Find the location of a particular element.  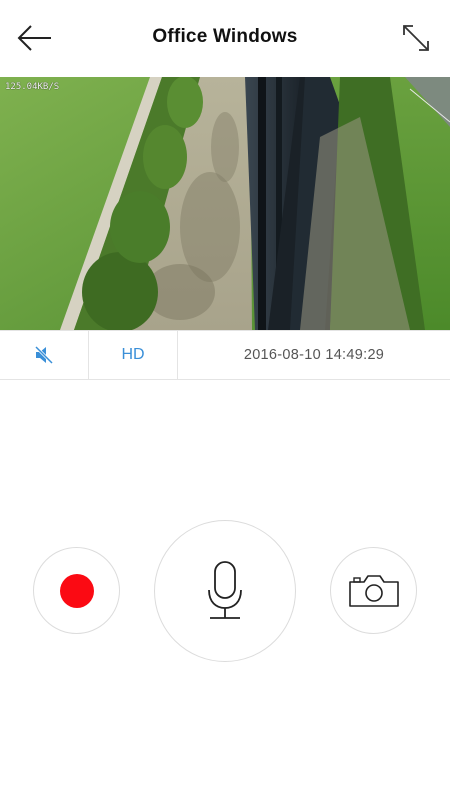

video-timestamp: 2016-08-10 14:49:29 is located at coordinates (314, 355).